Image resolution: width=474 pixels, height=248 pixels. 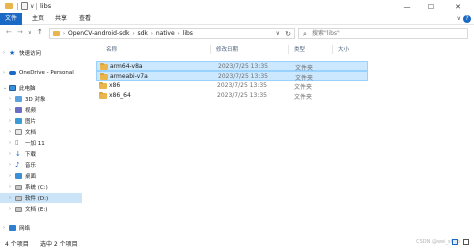 I want to click on sidebar-item-3d-objects: › 3D 对象, so click(x=41, y=99).